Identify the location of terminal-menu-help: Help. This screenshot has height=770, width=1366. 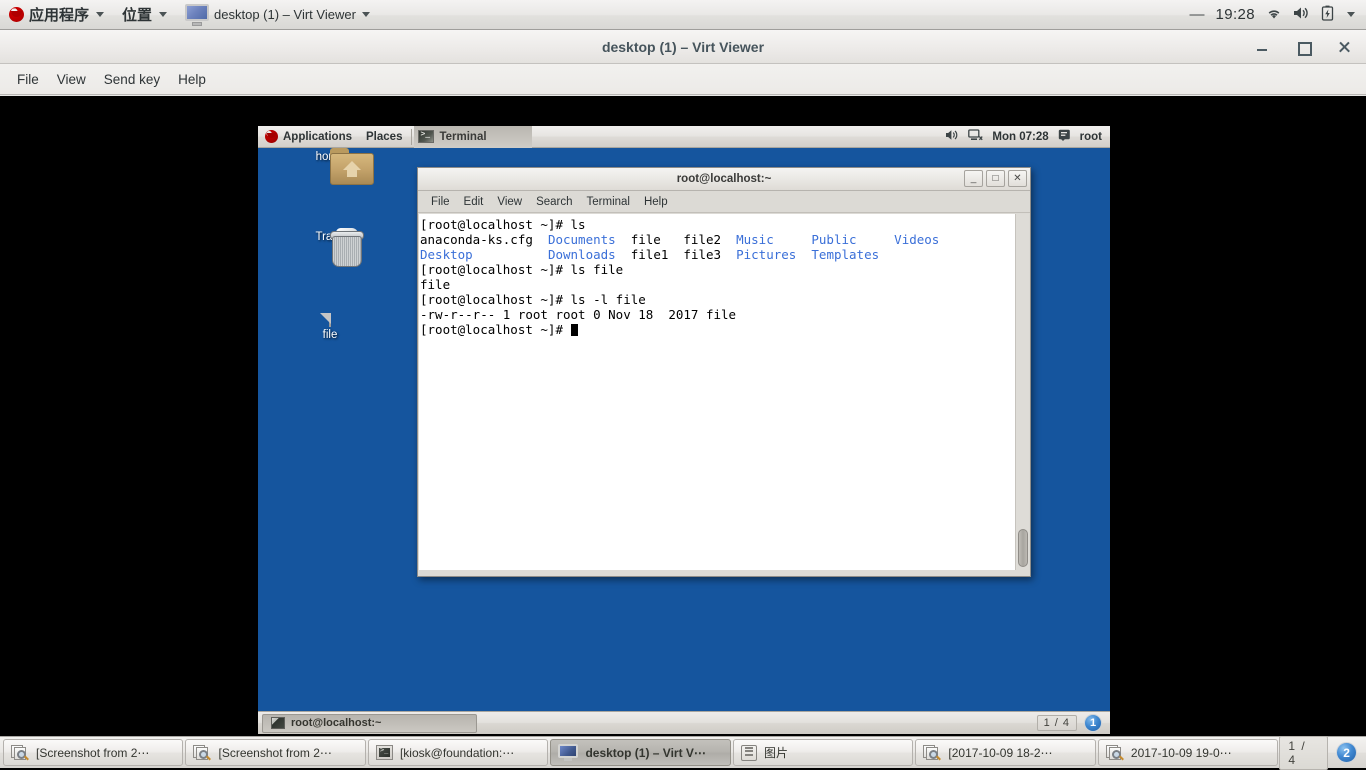
(656, 202).